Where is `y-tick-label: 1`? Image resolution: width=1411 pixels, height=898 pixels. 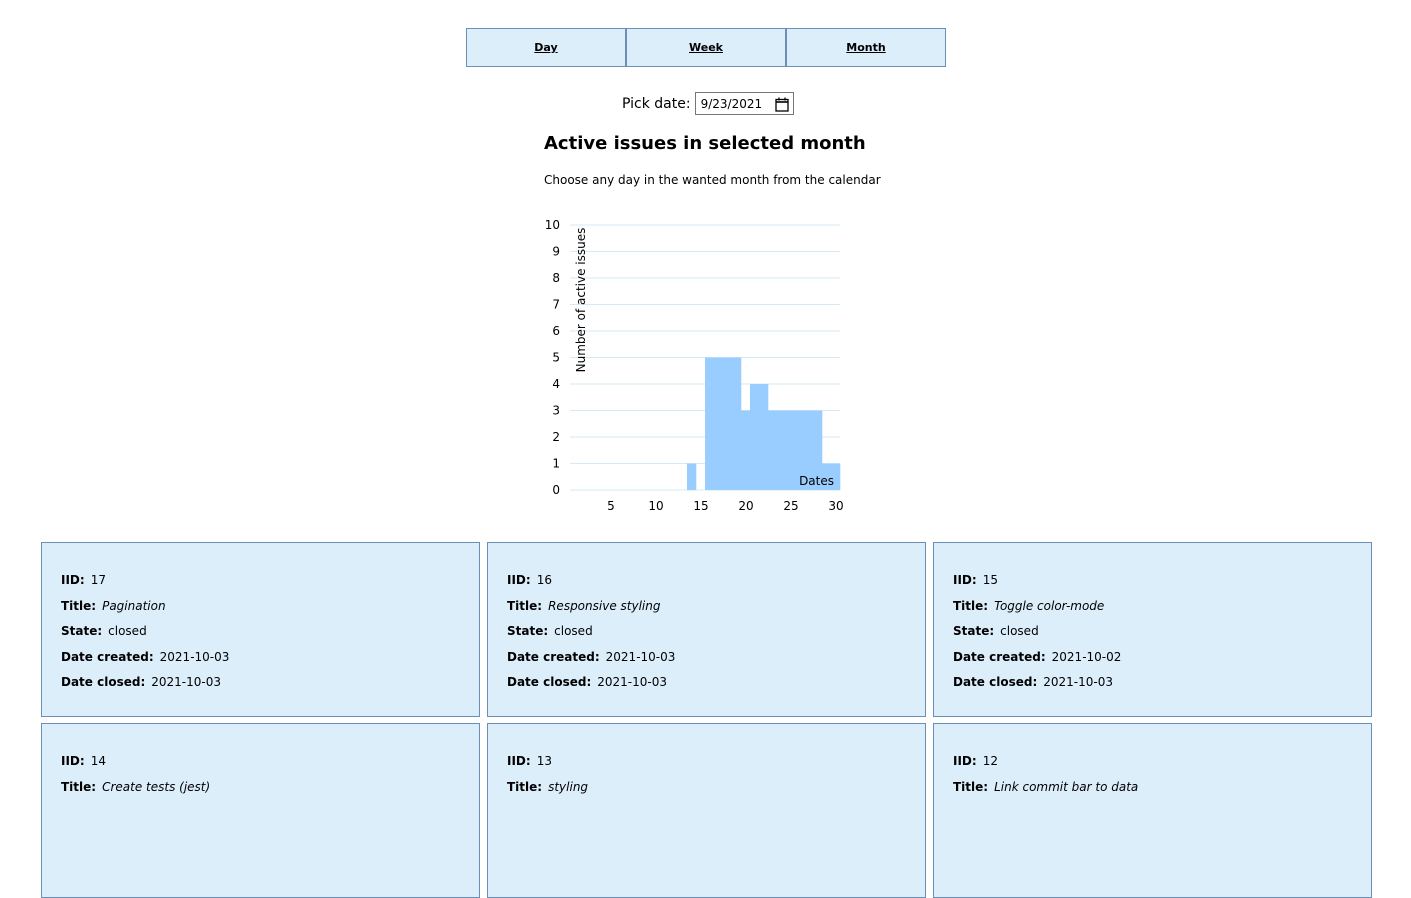 y-tick-label: 1 is located at coordinates (556, 464).